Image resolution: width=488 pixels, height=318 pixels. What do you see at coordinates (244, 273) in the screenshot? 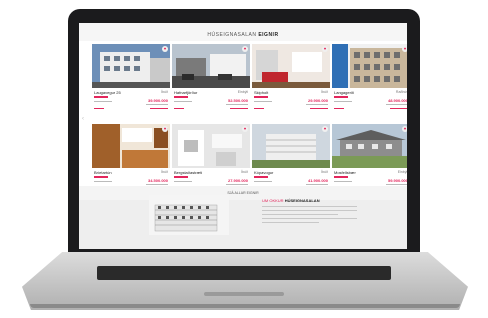
I see `laptop-keyboard` at bounding box center [244, 273].